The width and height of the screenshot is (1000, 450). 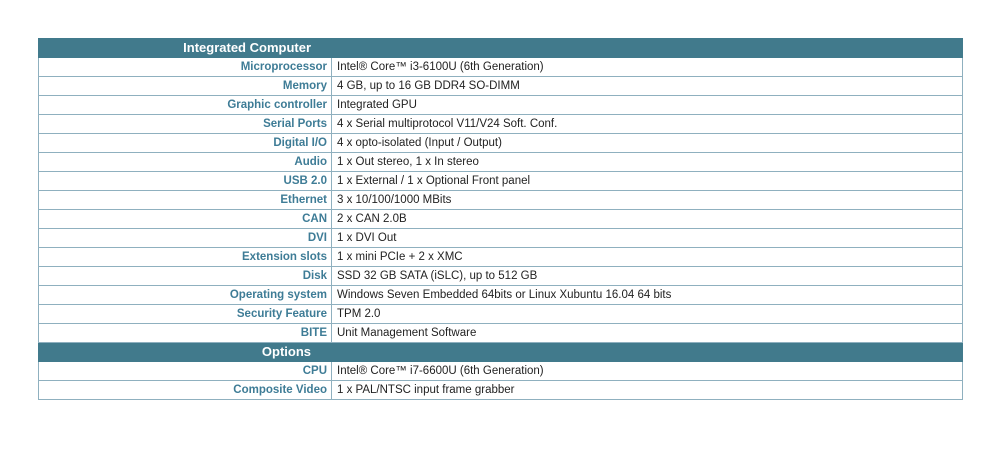 What do you see at coordinates (647, 105) in the screenshot?
I see `spec-value: Integrated GPU` at bounding box center [647, 105].